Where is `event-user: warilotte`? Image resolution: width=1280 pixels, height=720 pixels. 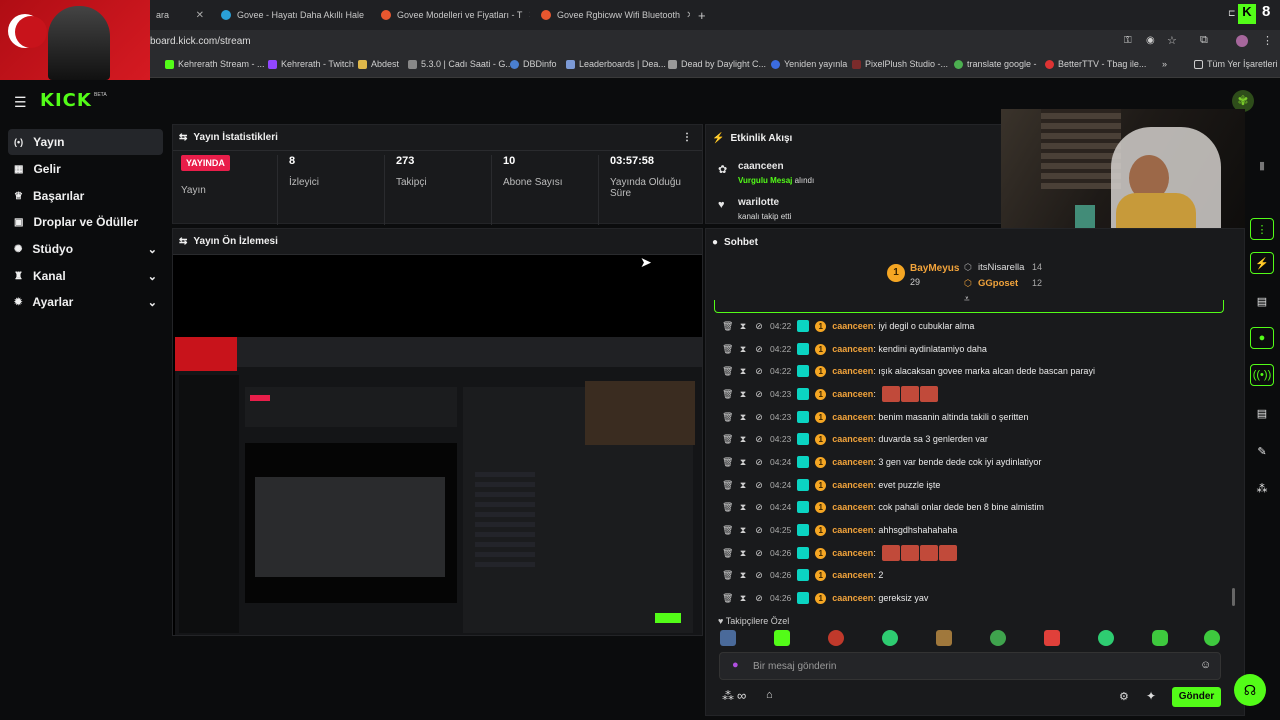
event-user: warilotte is located at coordinates (758, 202).